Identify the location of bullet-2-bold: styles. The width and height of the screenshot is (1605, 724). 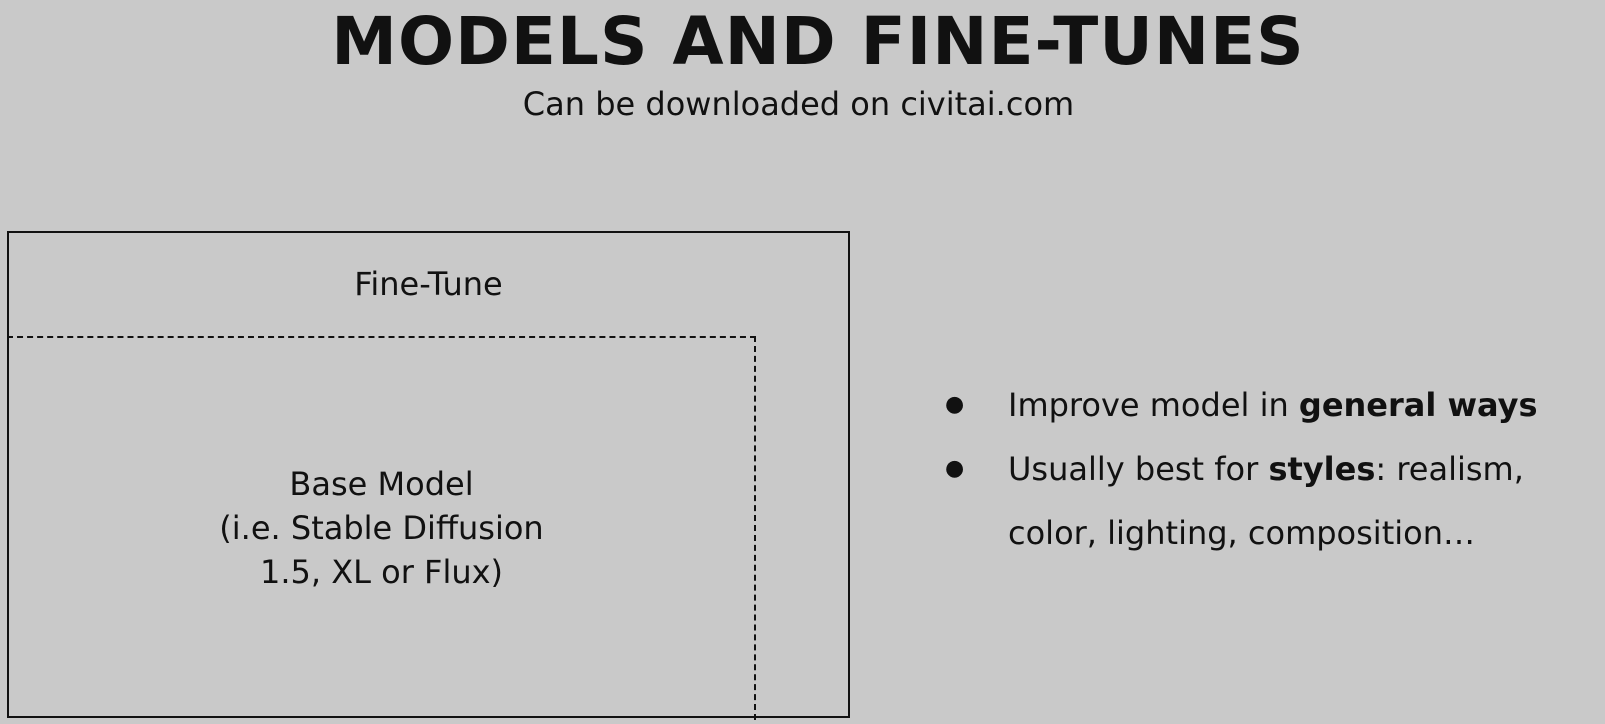
(1322, 469).